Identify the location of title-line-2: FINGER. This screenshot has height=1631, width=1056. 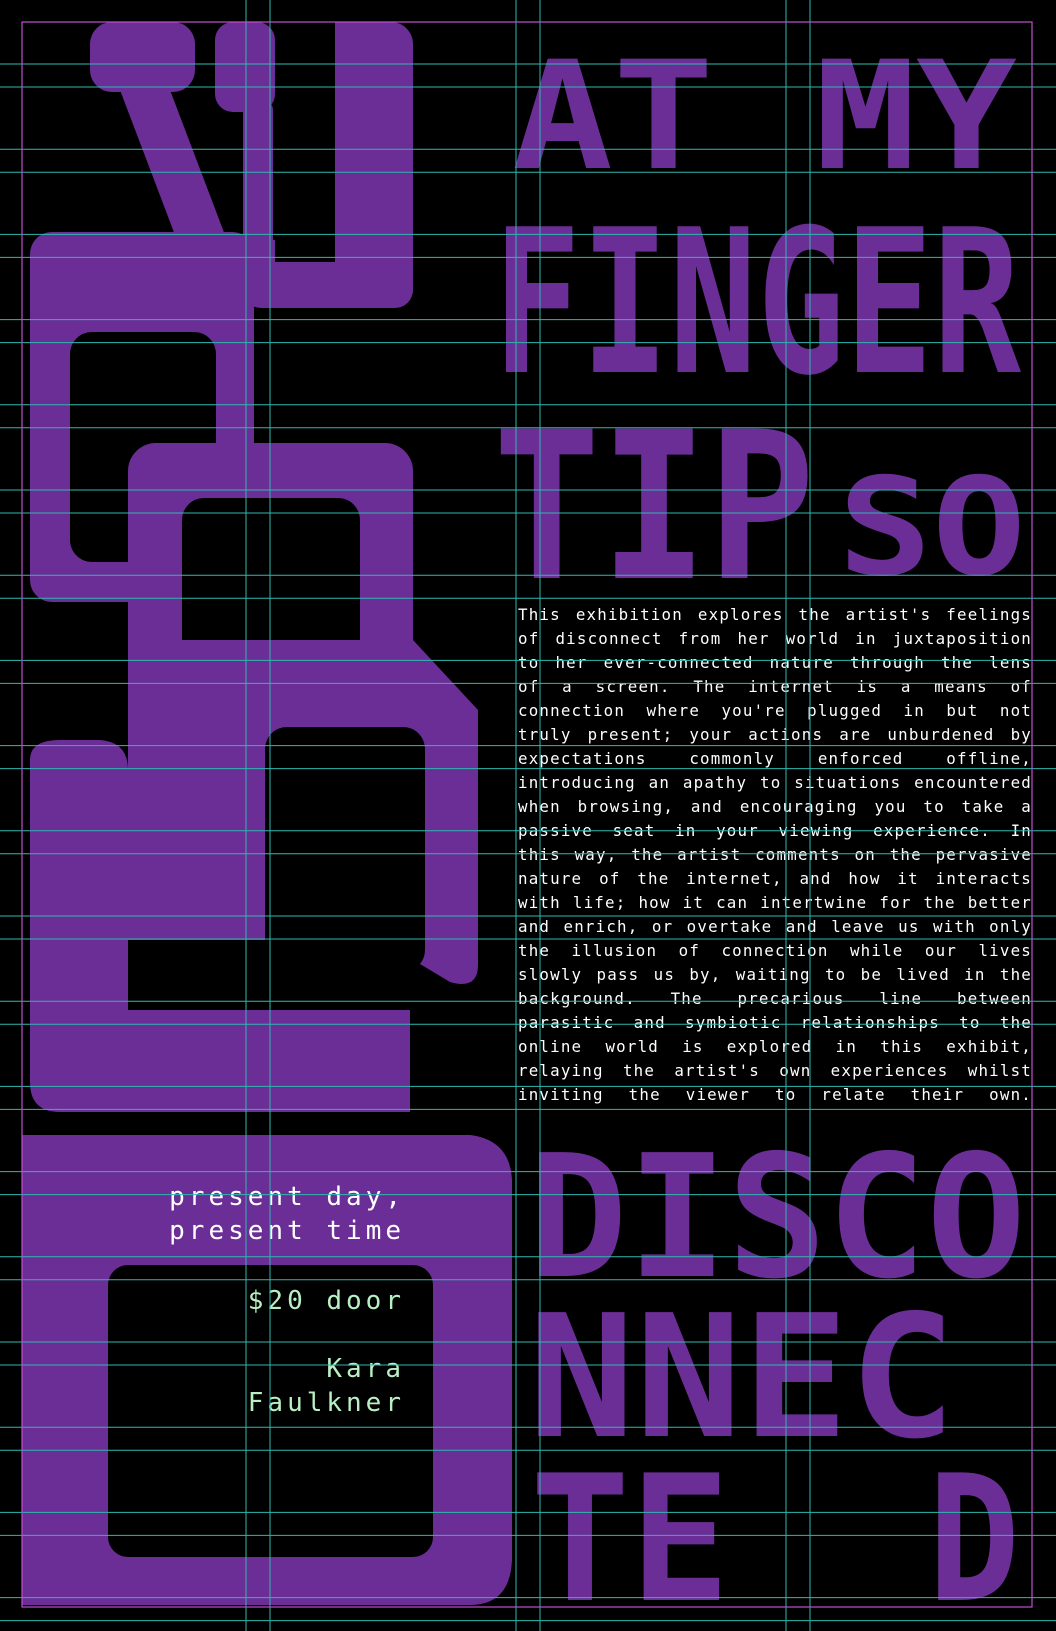
(757, 303).